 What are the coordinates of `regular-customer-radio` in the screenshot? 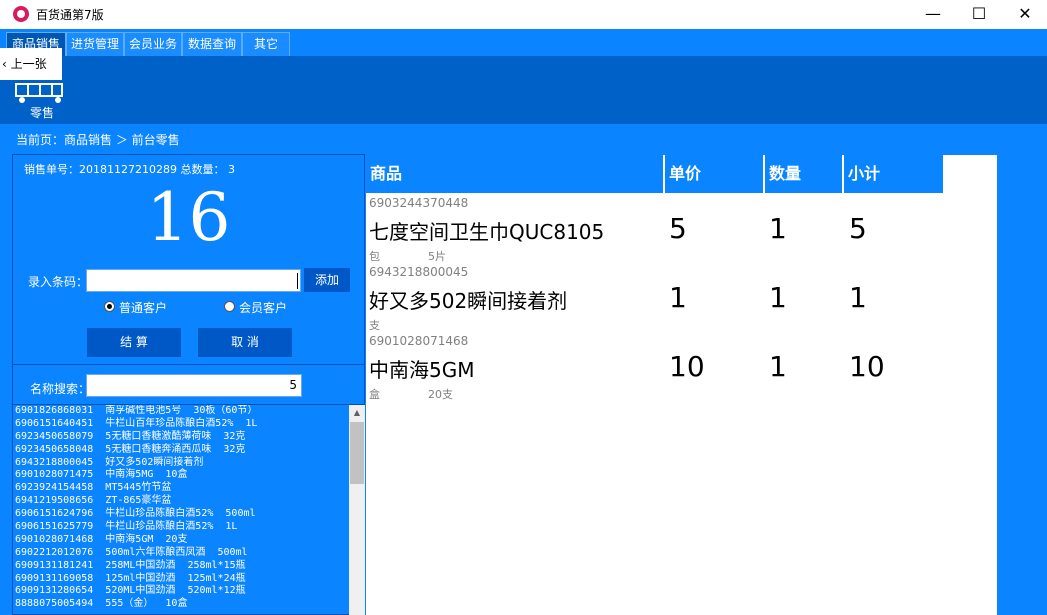 It's located at (109, 306).